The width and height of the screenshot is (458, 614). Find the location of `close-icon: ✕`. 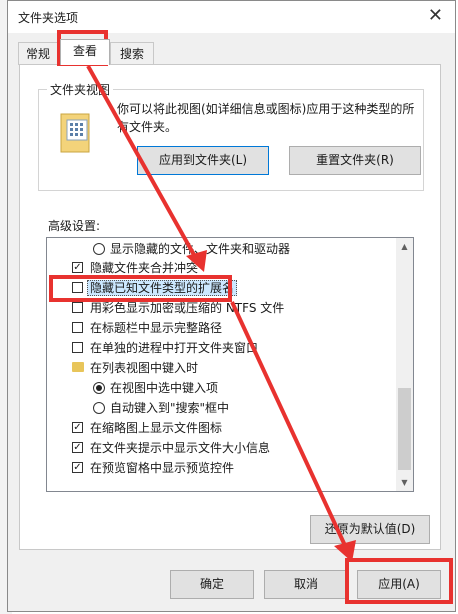

close-icon: ✕ is located at coordinates (435, 15).